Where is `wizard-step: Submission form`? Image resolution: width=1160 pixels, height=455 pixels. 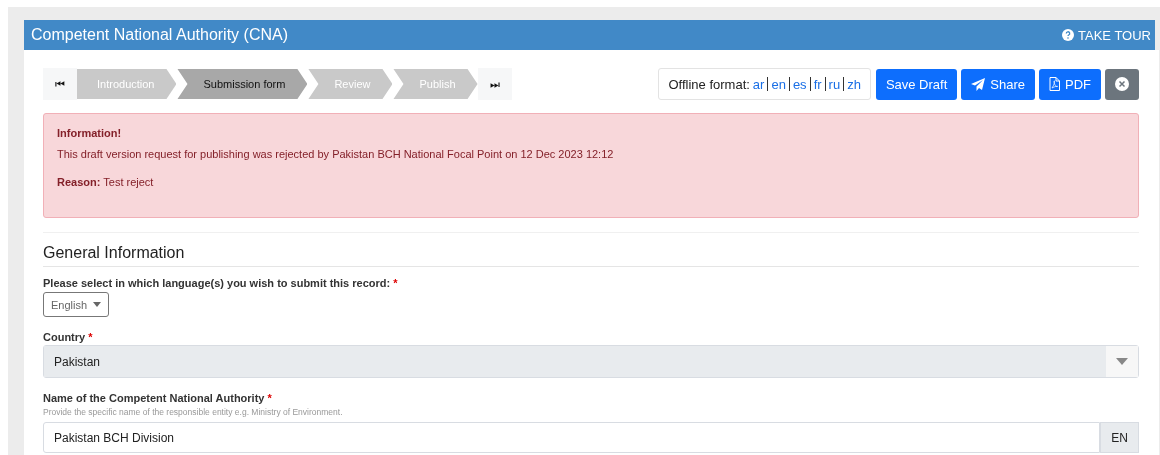 wizard-step: Submission form is located at coordinates (242, 84).